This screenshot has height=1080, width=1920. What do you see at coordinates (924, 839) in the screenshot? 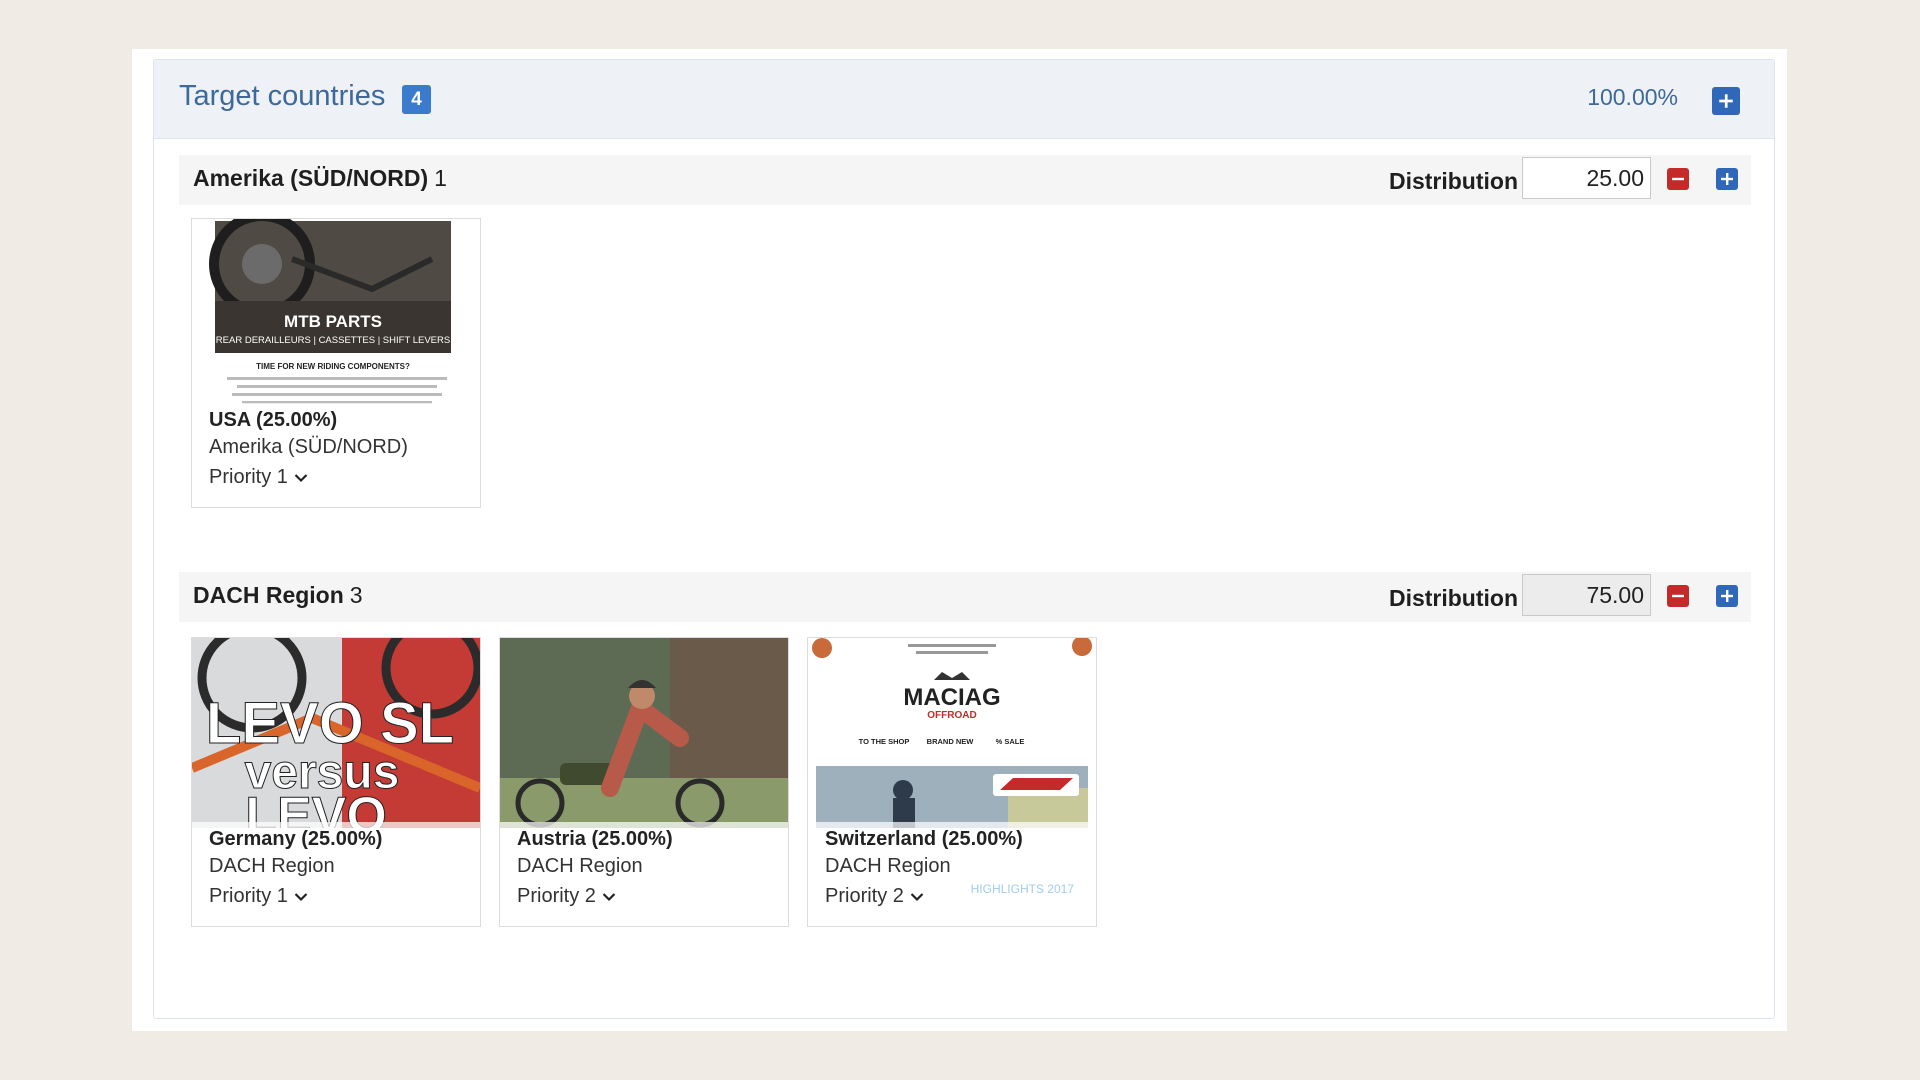
I see `card-title: Switzerland (25.00%)` at bounding box center [924, 839].